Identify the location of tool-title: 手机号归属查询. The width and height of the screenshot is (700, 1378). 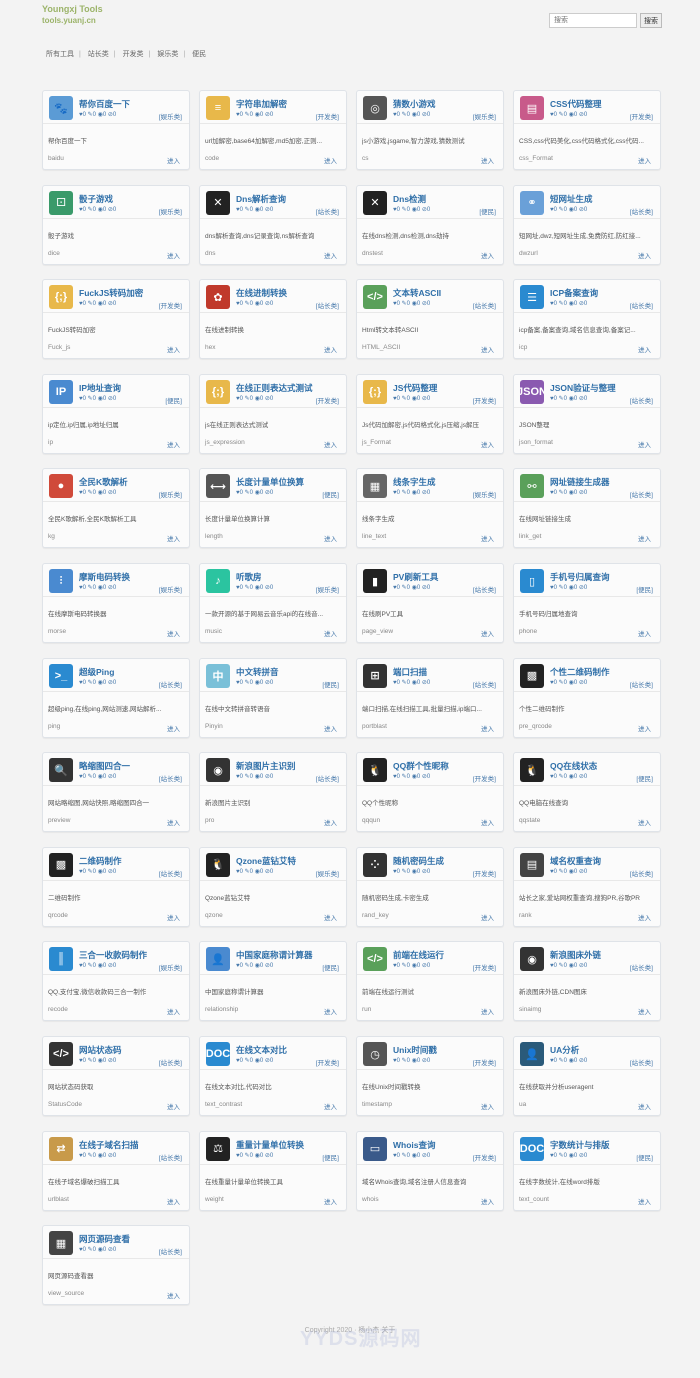
(580, 577).